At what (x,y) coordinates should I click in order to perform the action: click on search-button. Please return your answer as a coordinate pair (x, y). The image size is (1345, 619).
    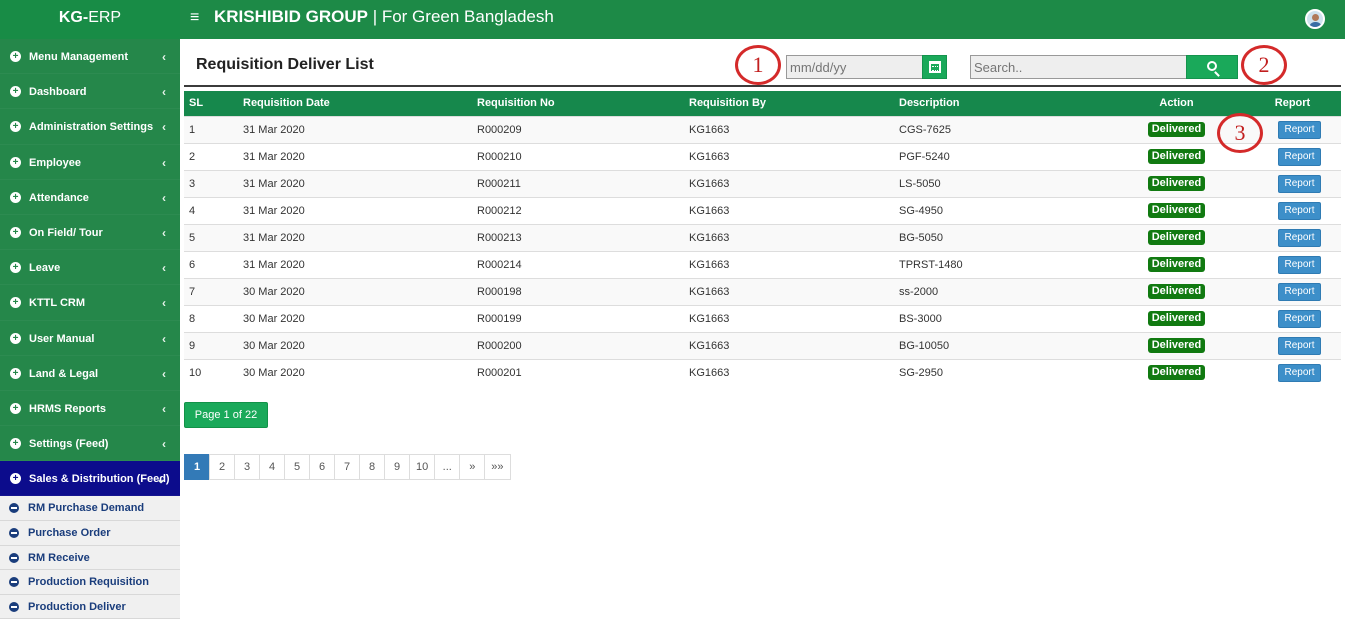
    Looking at the image, I should click on (1212, 67).